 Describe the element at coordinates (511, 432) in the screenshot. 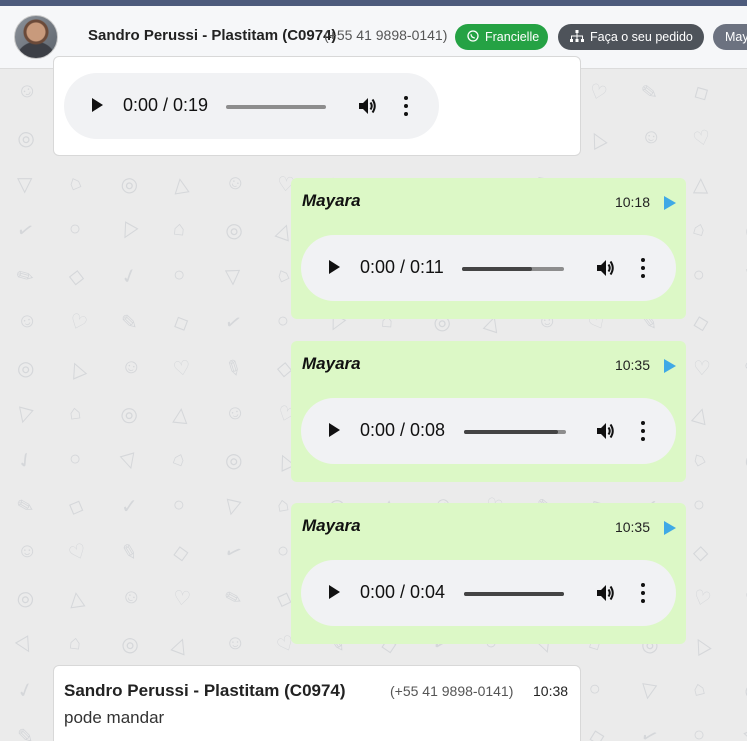

I see `audio-seek-fill` at that location.